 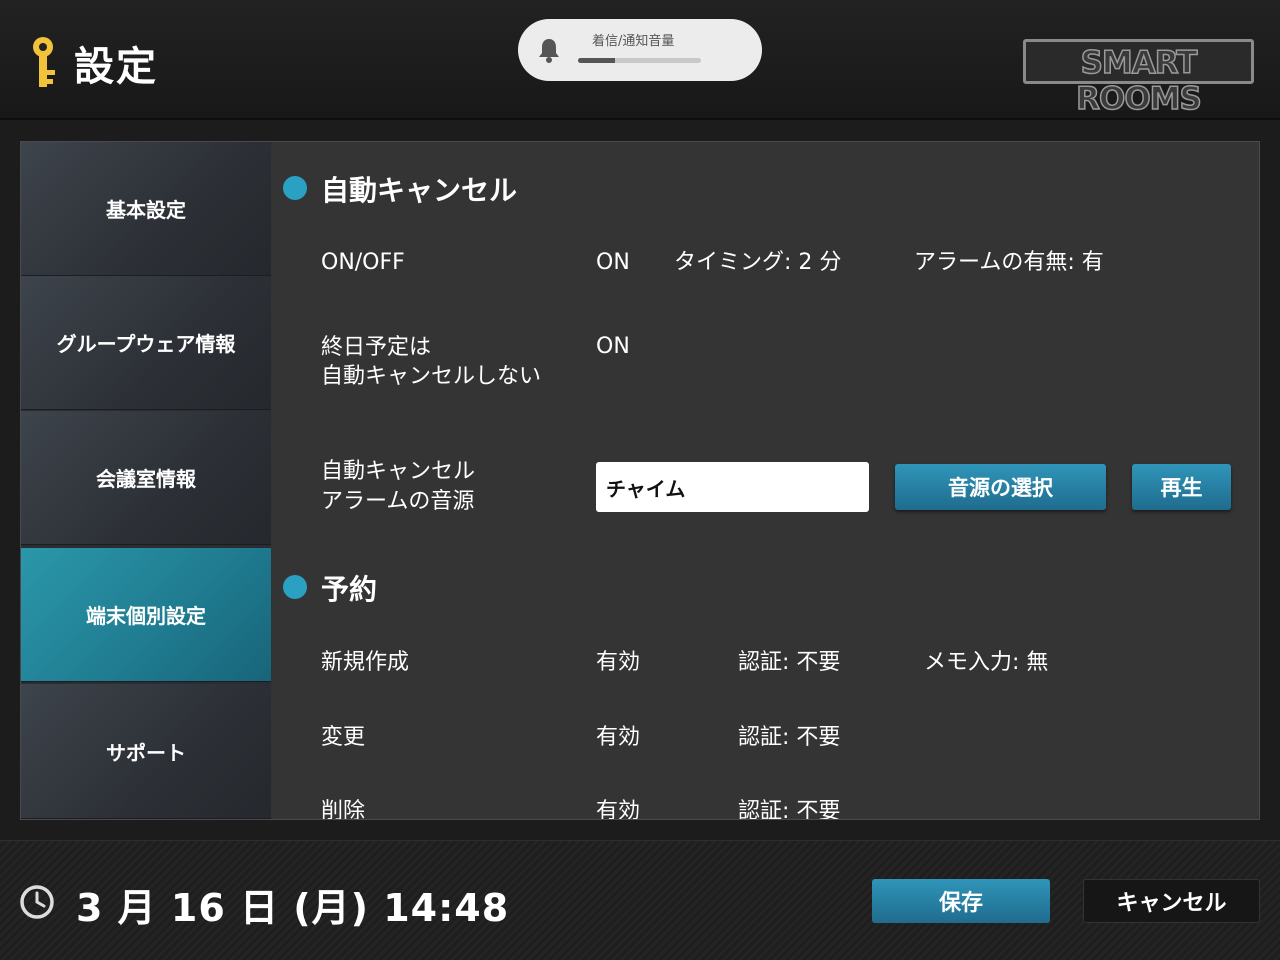 I want to click on footer: 3 月 16 日 (月) 14:48 保存 キャンセル, so click(x=640, y=900).